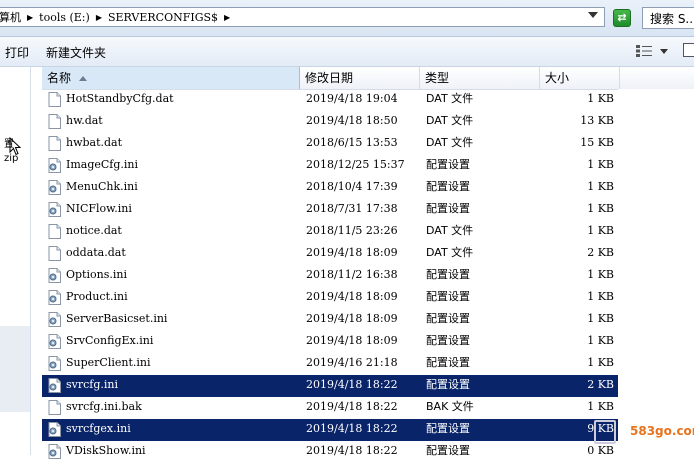 This screenshot has height=464, width=694. Describe the element at coordinates (102, 186) in the screenshot. I see `file-name: MenuChk.ini` at that location.